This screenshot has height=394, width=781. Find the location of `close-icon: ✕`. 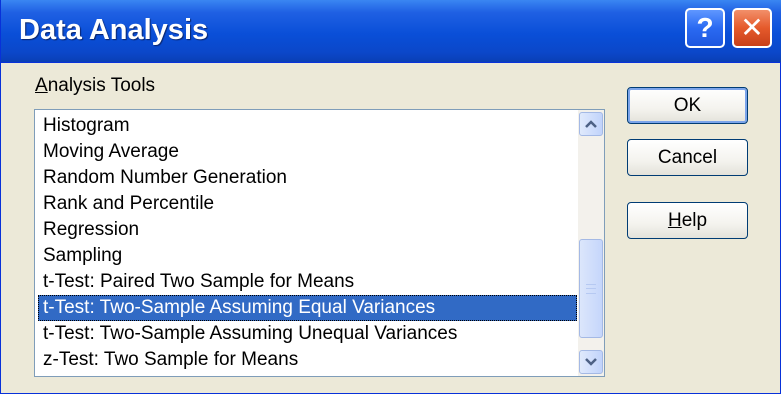

close-icon: ✕ is located at coordinates (752, 27).